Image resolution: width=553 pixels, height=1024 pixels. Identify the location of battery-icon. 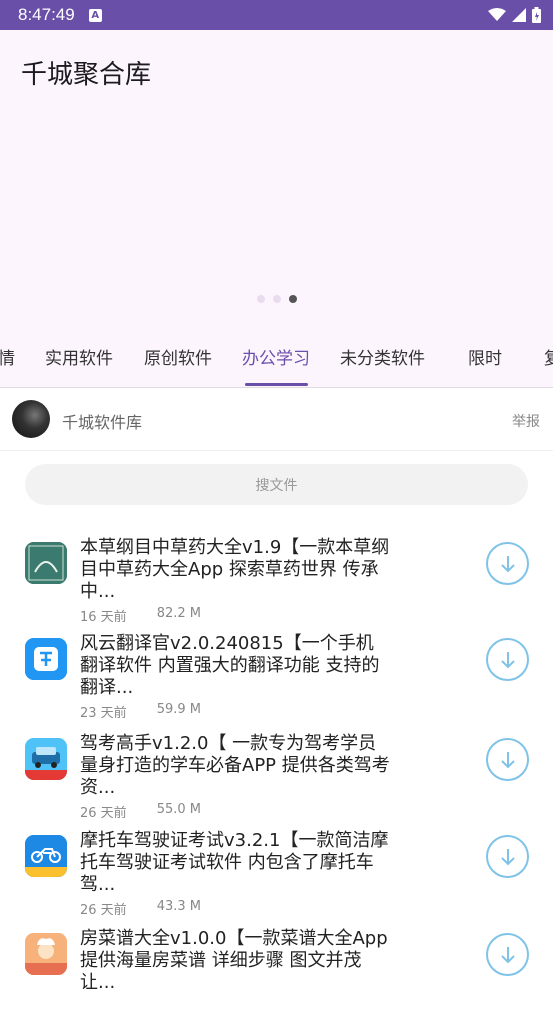
(536, 15).